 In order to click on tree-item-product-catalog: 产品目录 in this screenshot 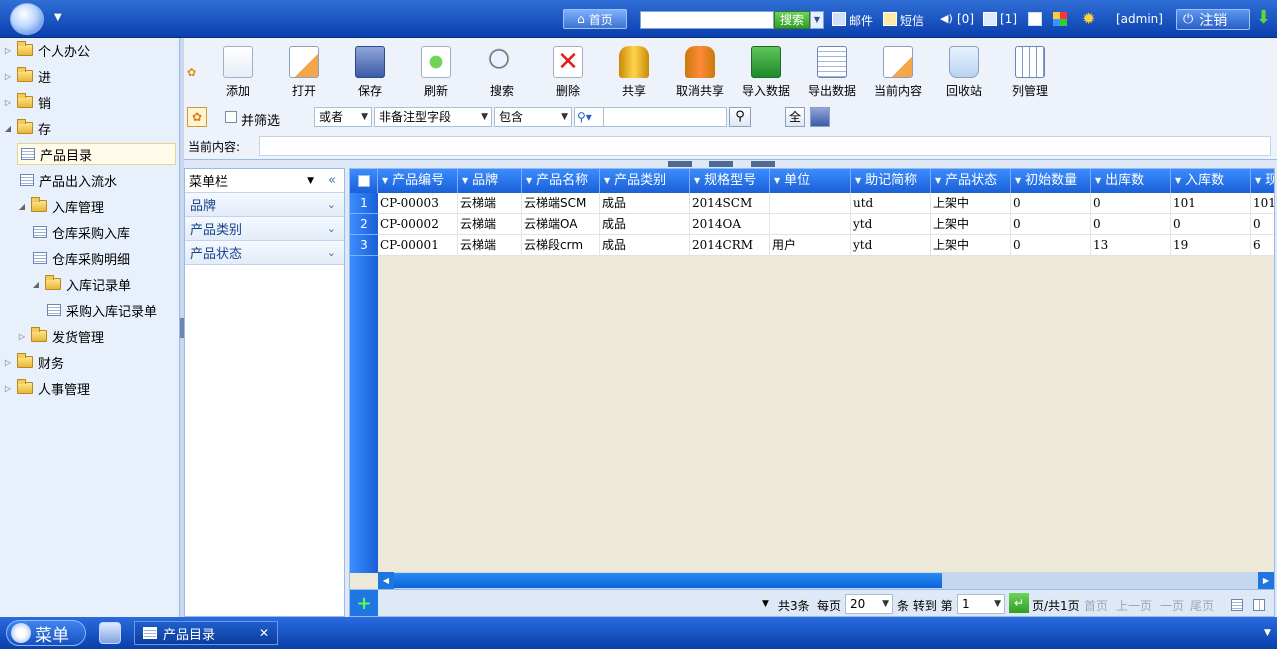, I will do `click(96, 154)`.